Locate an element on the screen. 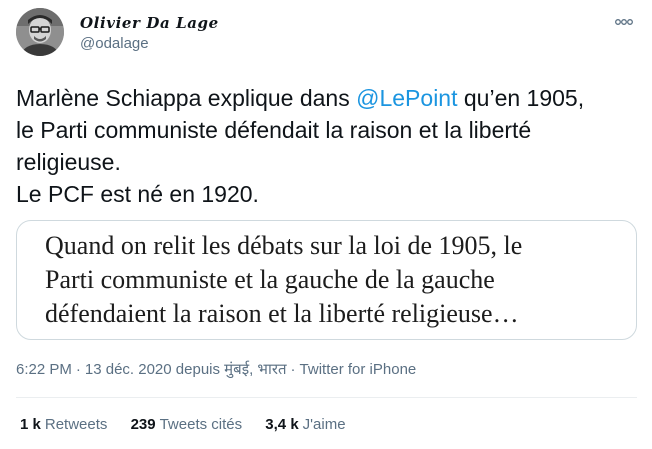 The image size is (652, 449). quote-tweets-label: Tweets cités is located at coordinates (201, 424).